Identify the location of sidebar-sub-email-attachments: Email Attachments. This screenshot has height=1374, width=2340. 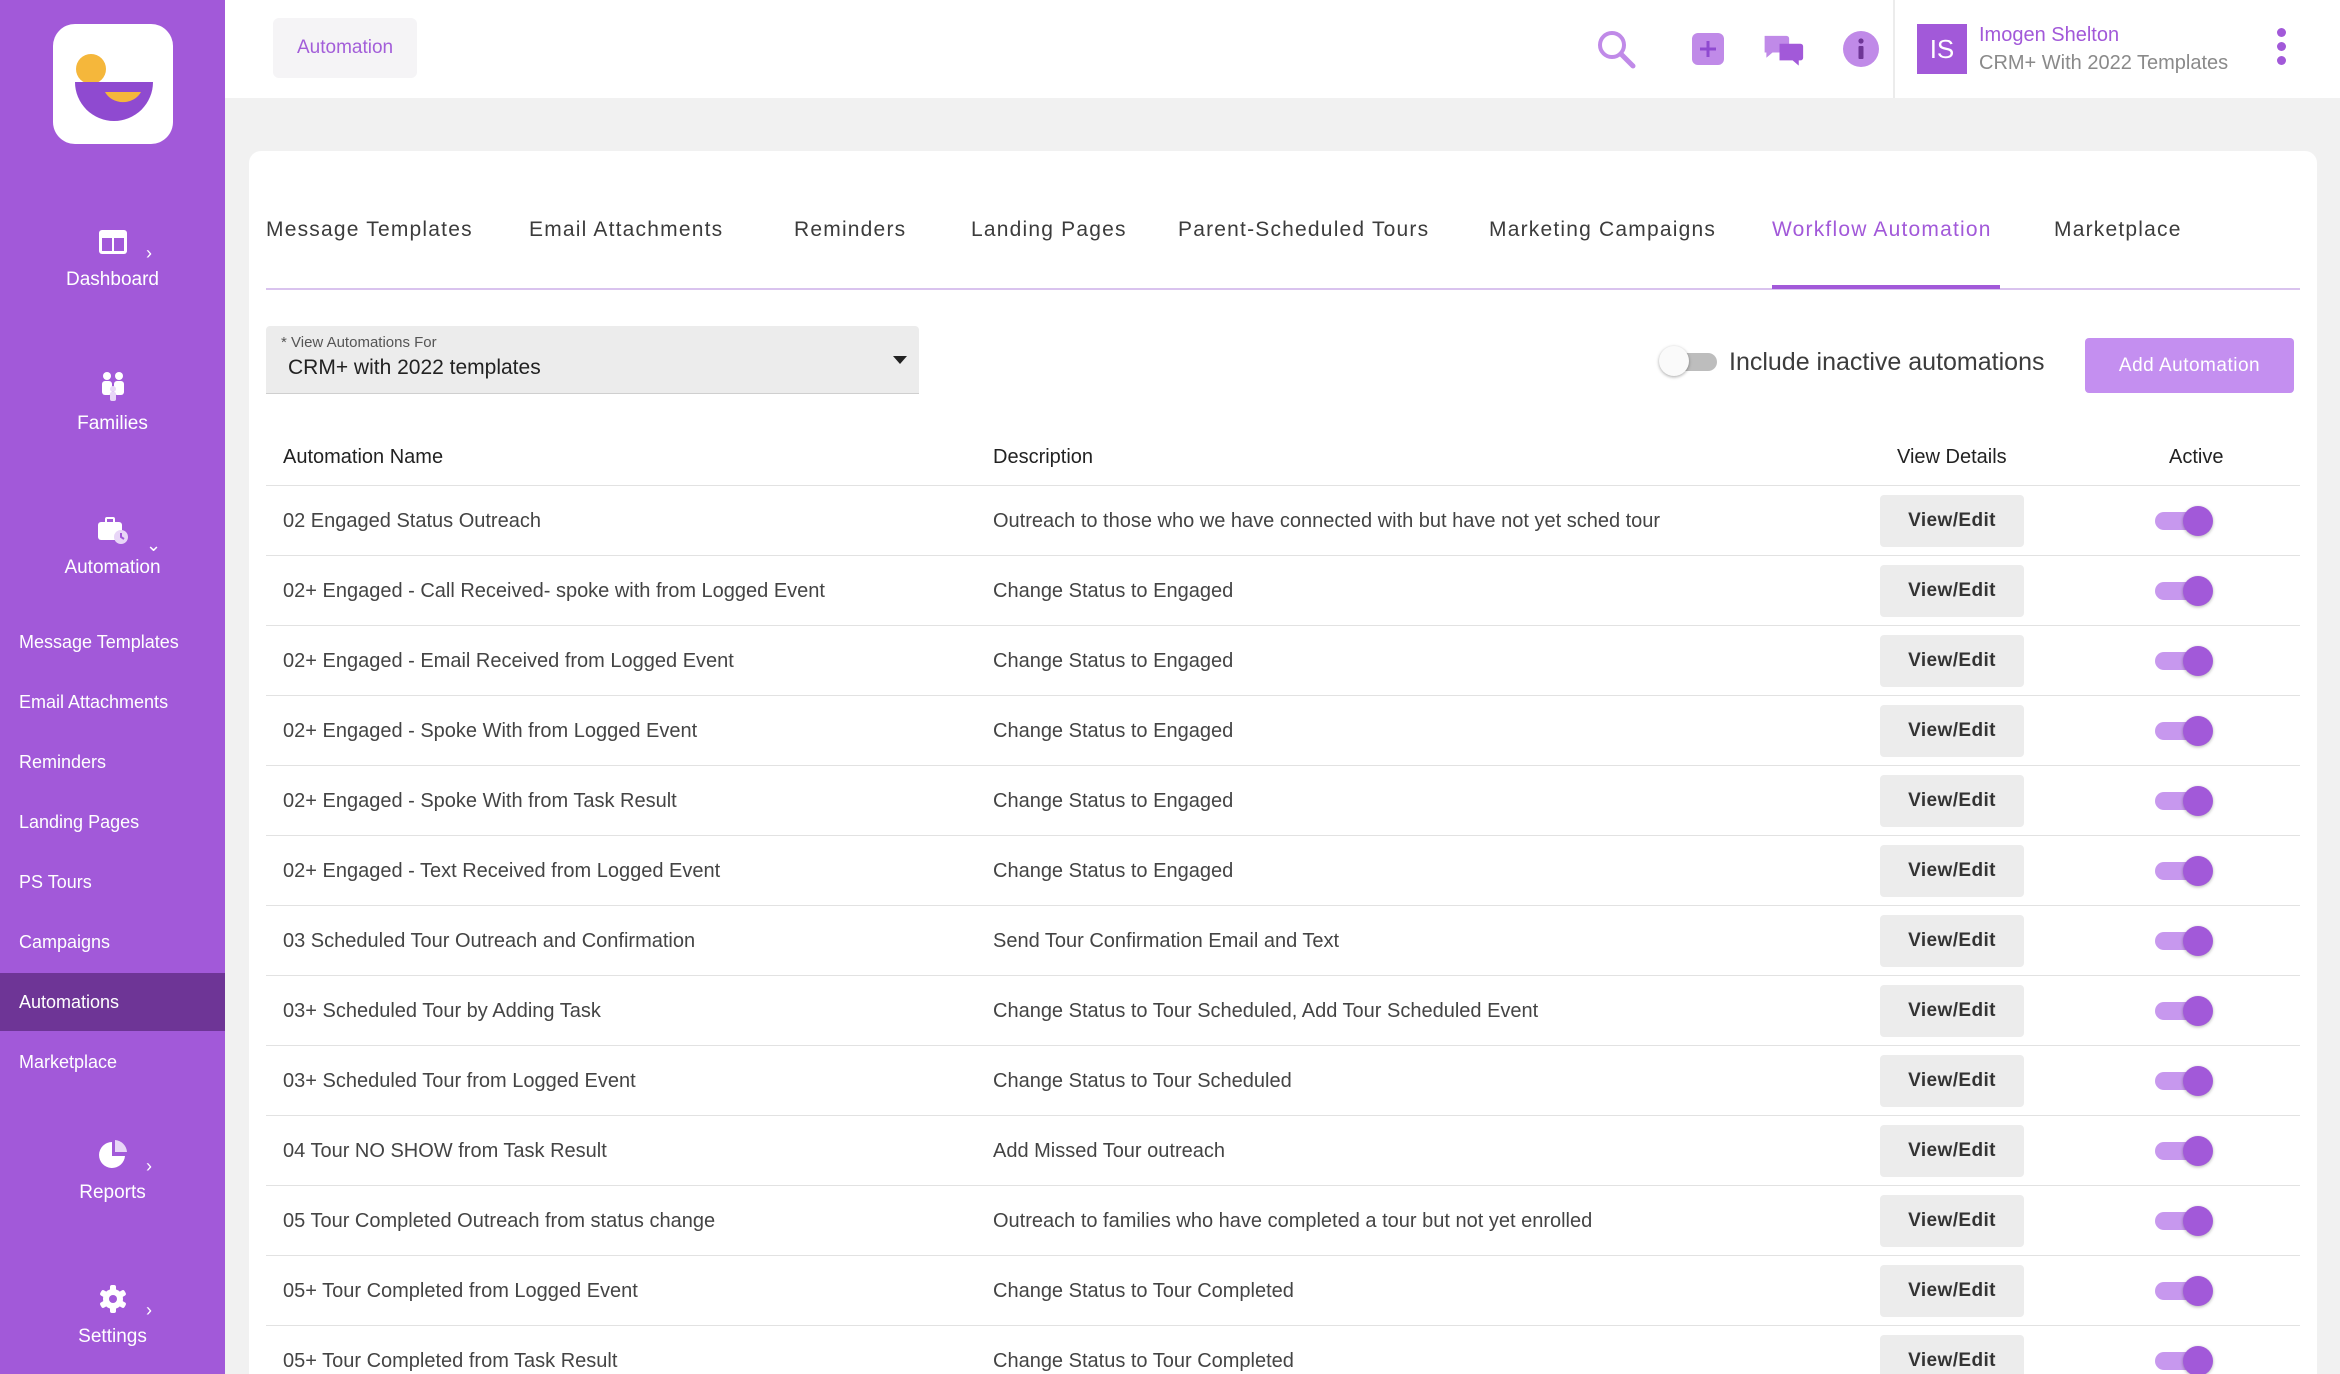
(112, 702).